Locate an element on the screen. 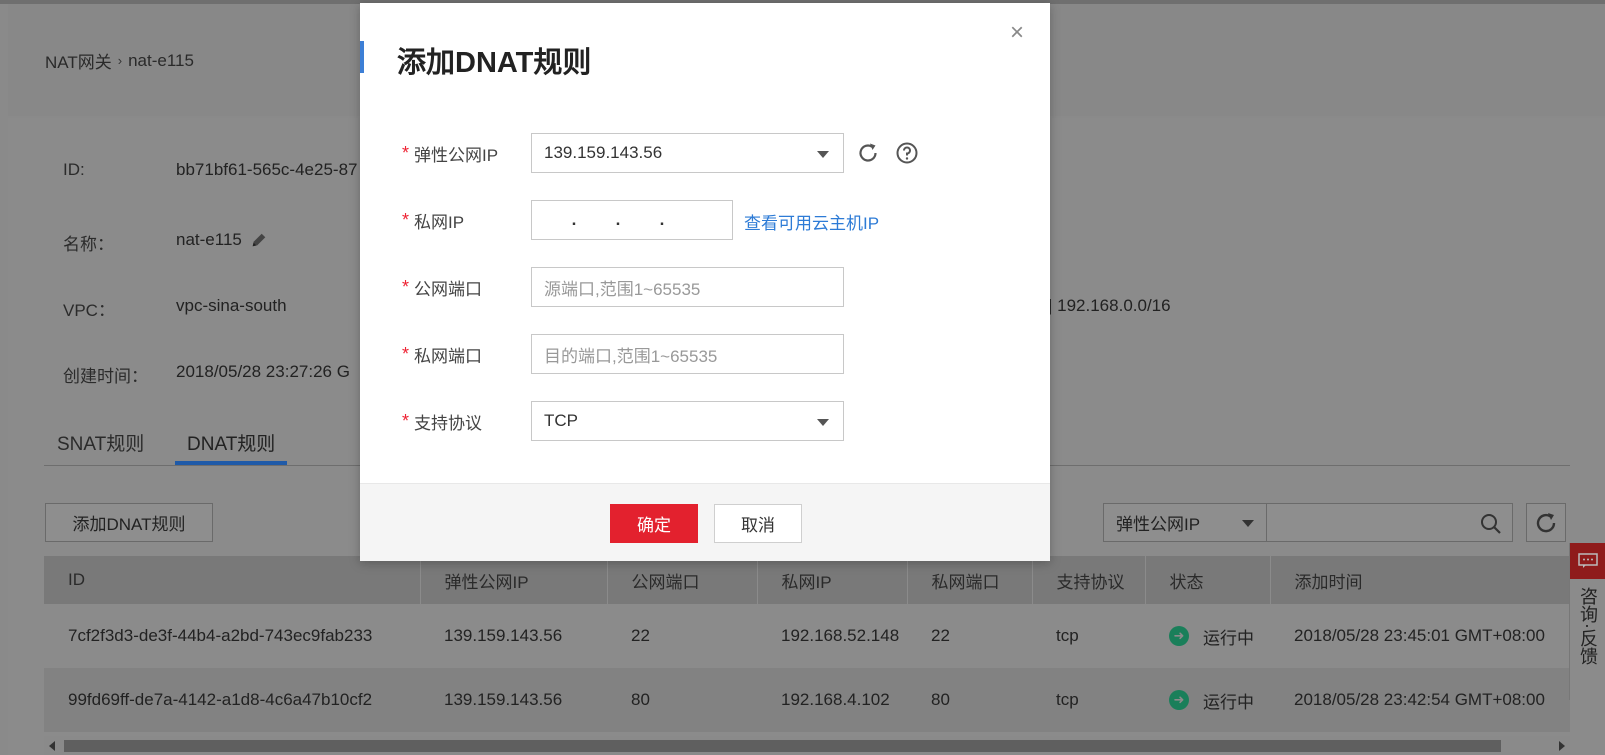  name-row: nat-e115 is located at coordinates (222, 240).